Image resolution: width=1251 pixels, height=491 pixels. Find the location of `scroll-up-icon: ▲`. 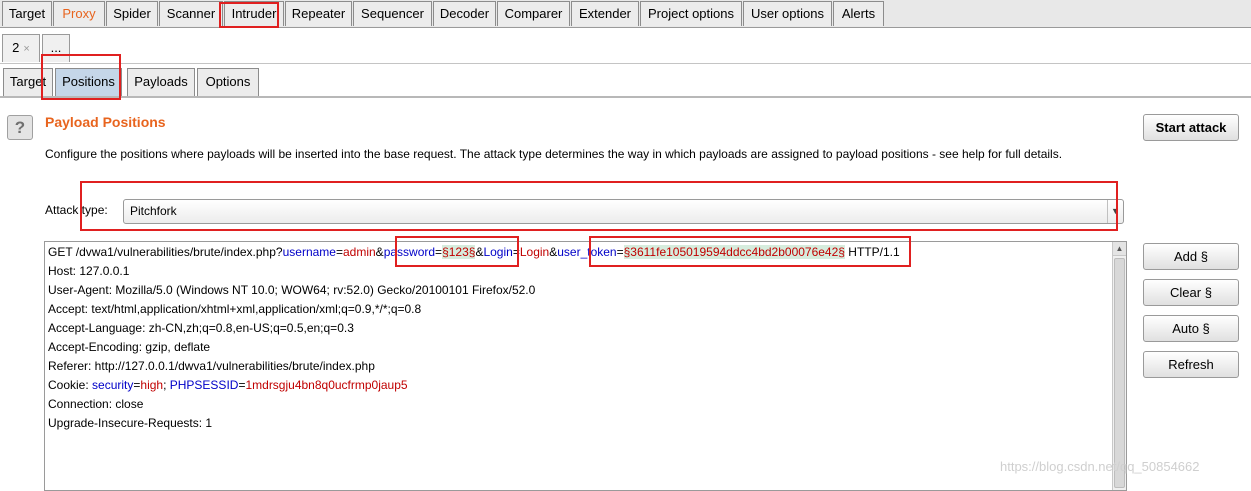

scroll-up-icon: ▲ is located at coordinates (1119, 249).